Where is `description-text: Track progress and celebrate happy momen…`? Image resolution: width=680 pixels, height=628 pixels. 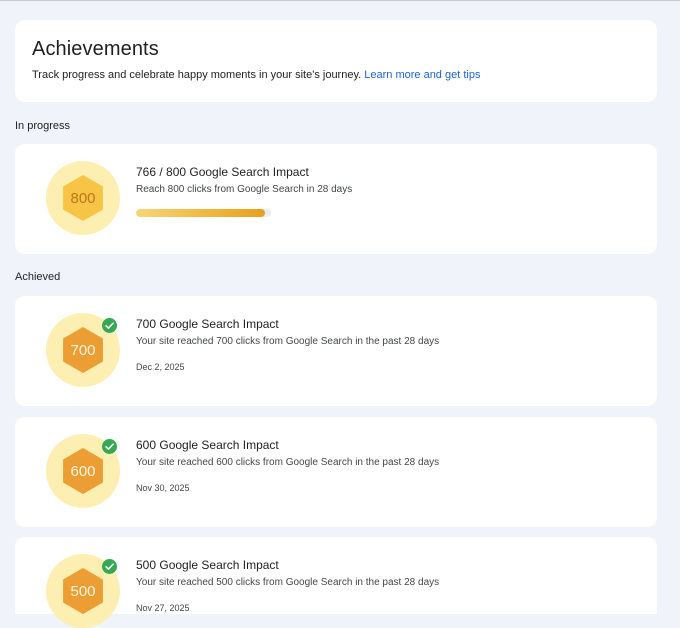 description-text: Track progress and celebrate happy momen… is located at coordinates (198, 75).